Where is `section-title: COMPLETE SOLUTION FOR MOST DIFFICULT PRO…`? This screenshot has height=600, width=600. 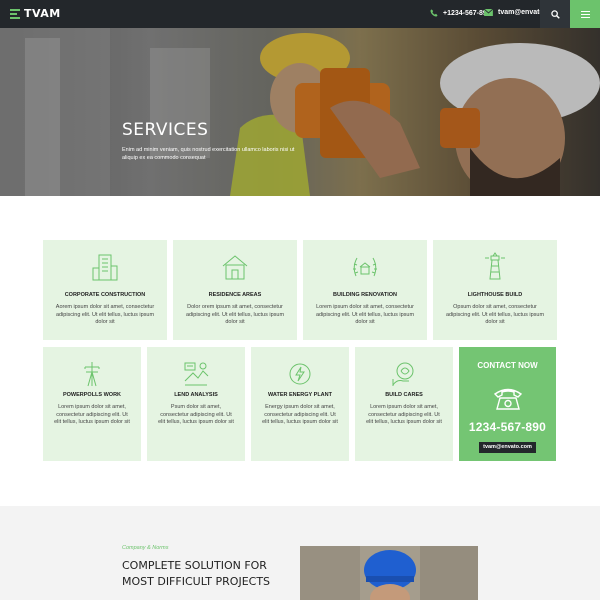 section-title: COMPLETE SOLUTION FOR MOST DIFFICULT PRO… is located at coordinates (202, 574).